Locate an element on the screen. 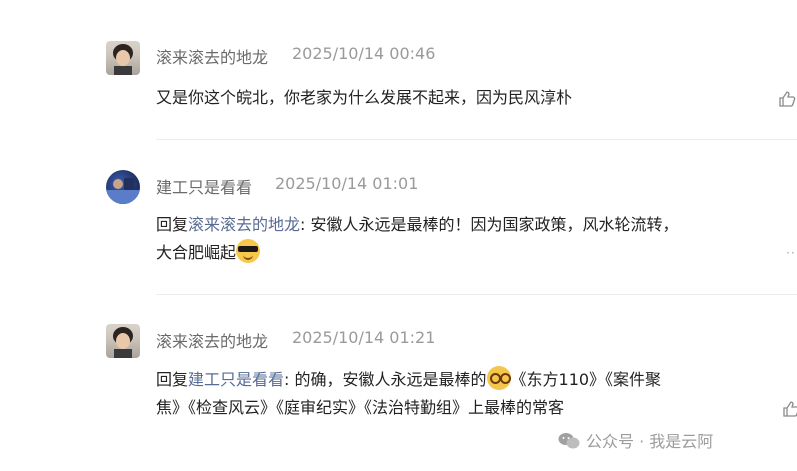 This screenshot has width=797, height=471. watermark-text: 公众号 · 我是云阿 is located at coordinates (650, 441).